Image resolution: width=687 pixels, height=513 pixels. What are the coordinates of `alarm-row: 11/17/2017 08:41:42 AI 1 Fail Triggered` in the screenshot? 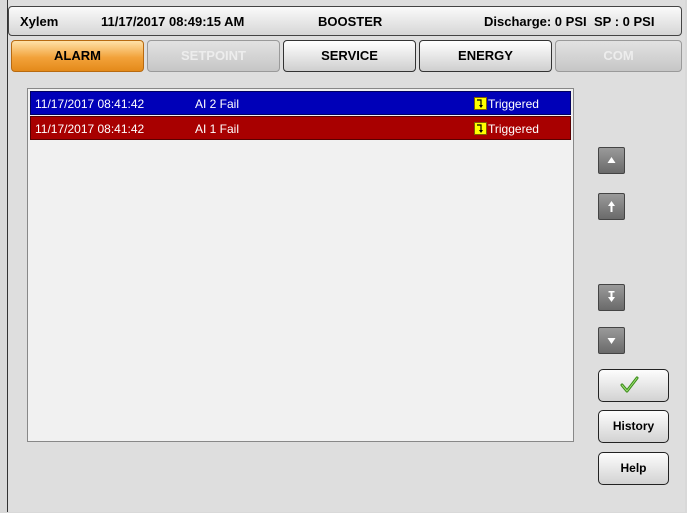 It's located at (300, 128).